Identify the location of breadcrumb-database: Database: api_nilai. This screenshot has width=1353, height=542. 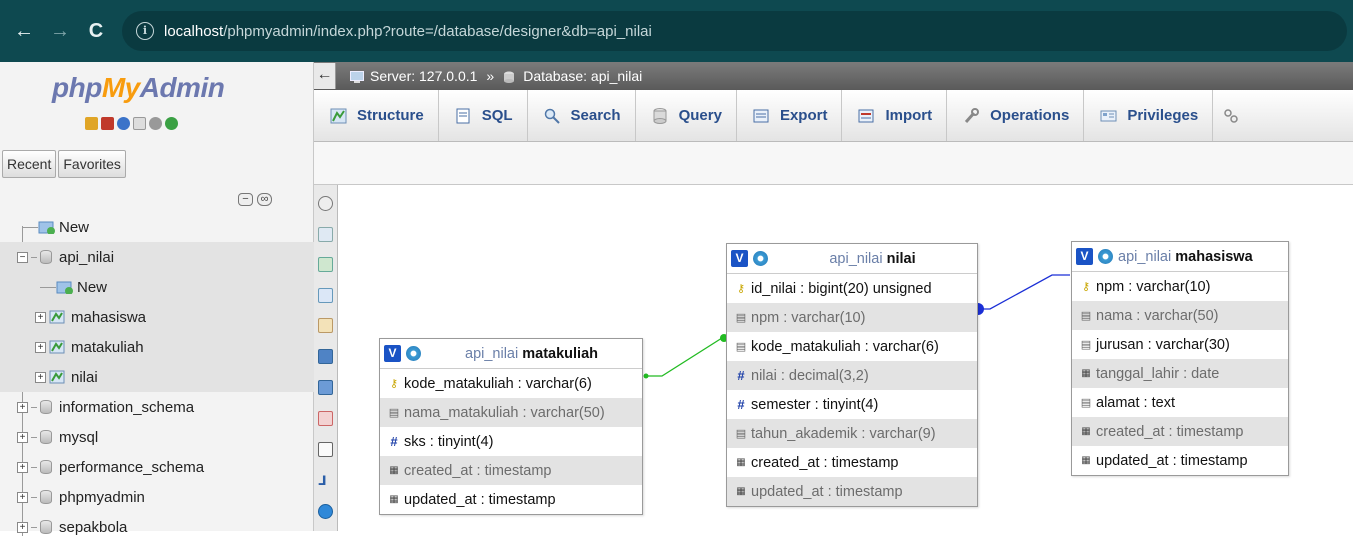
(582, 76).